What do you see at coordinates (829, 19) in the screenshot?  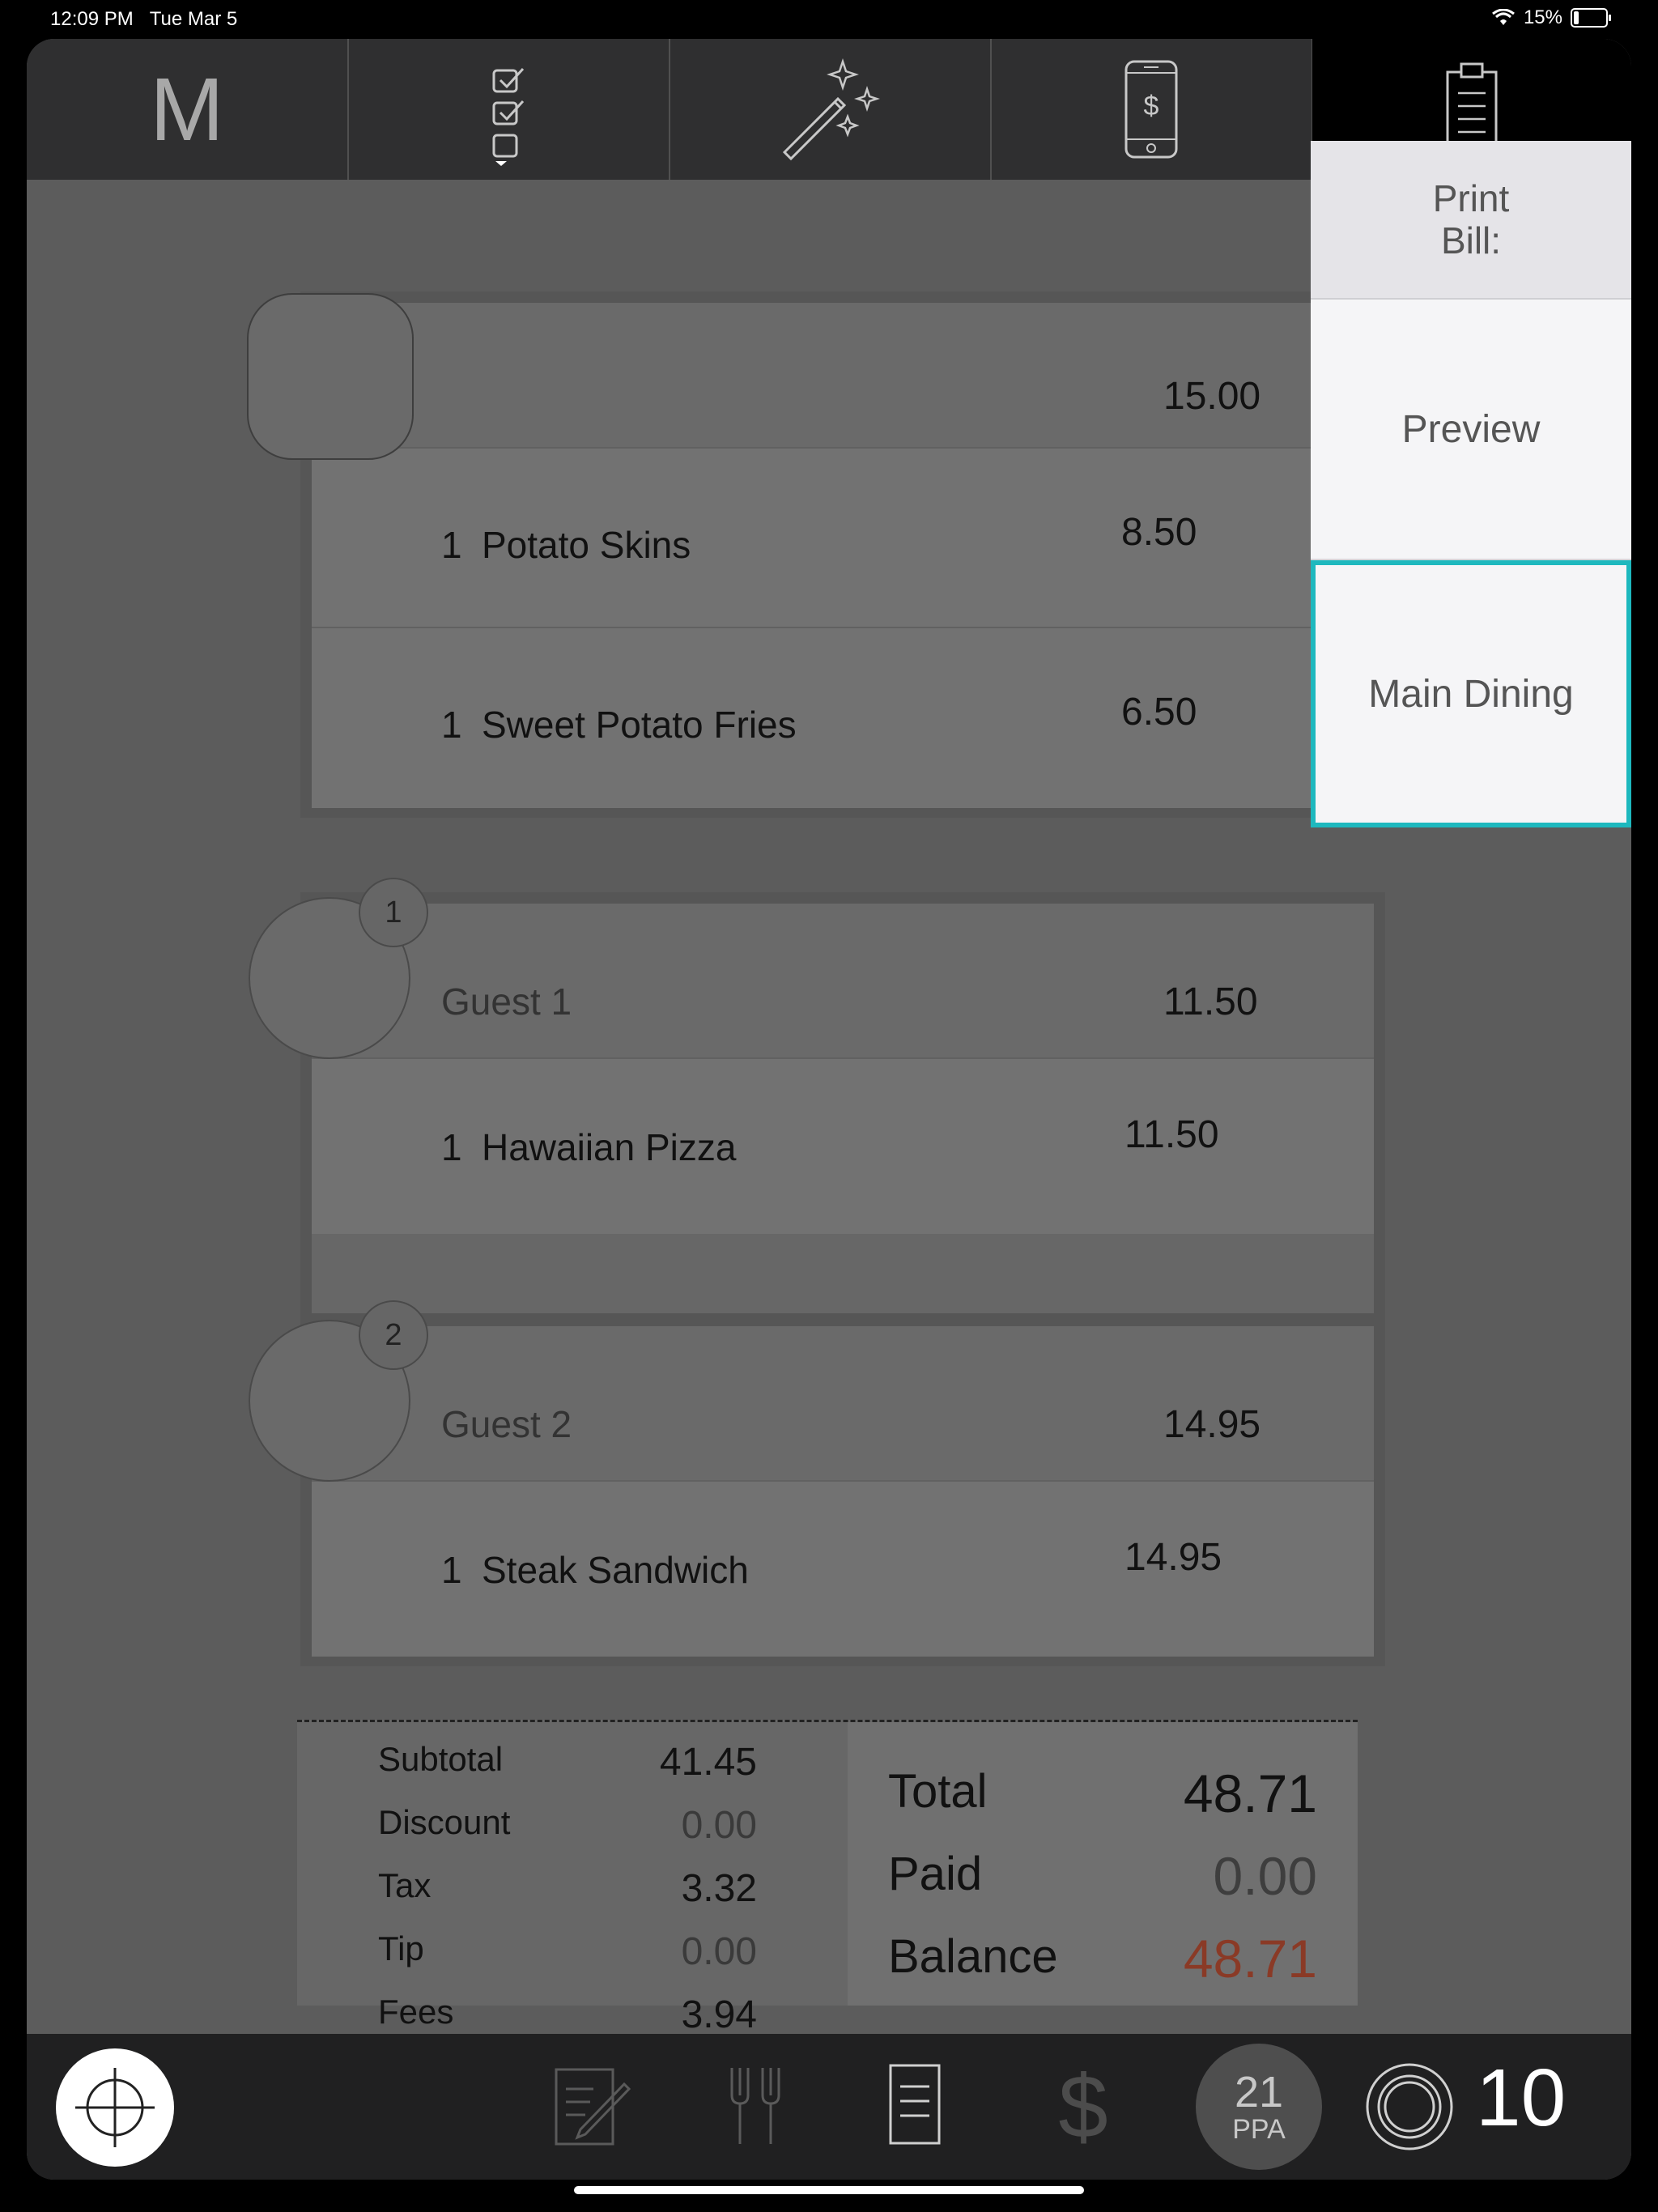 I see `status-bar: 12:09 PM Tue Mar 5 15%` at bounding box center [829, 19].